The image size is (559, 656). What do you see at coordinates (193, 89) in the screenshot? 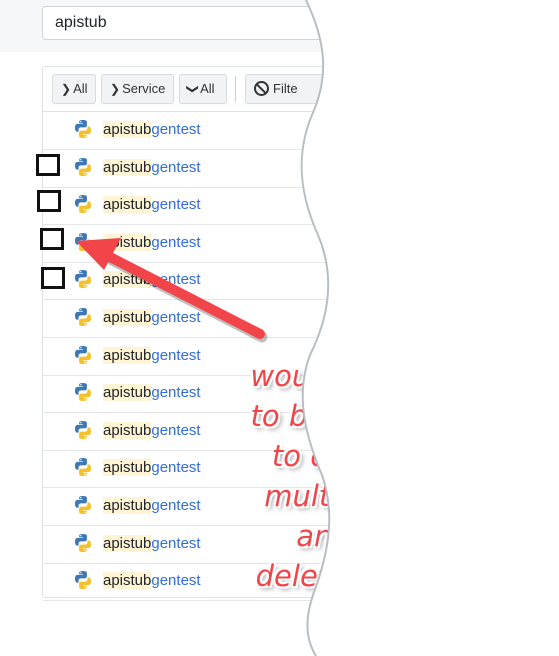
I see `chevron-down-icon: ❯` at bounding box center [193, 89].